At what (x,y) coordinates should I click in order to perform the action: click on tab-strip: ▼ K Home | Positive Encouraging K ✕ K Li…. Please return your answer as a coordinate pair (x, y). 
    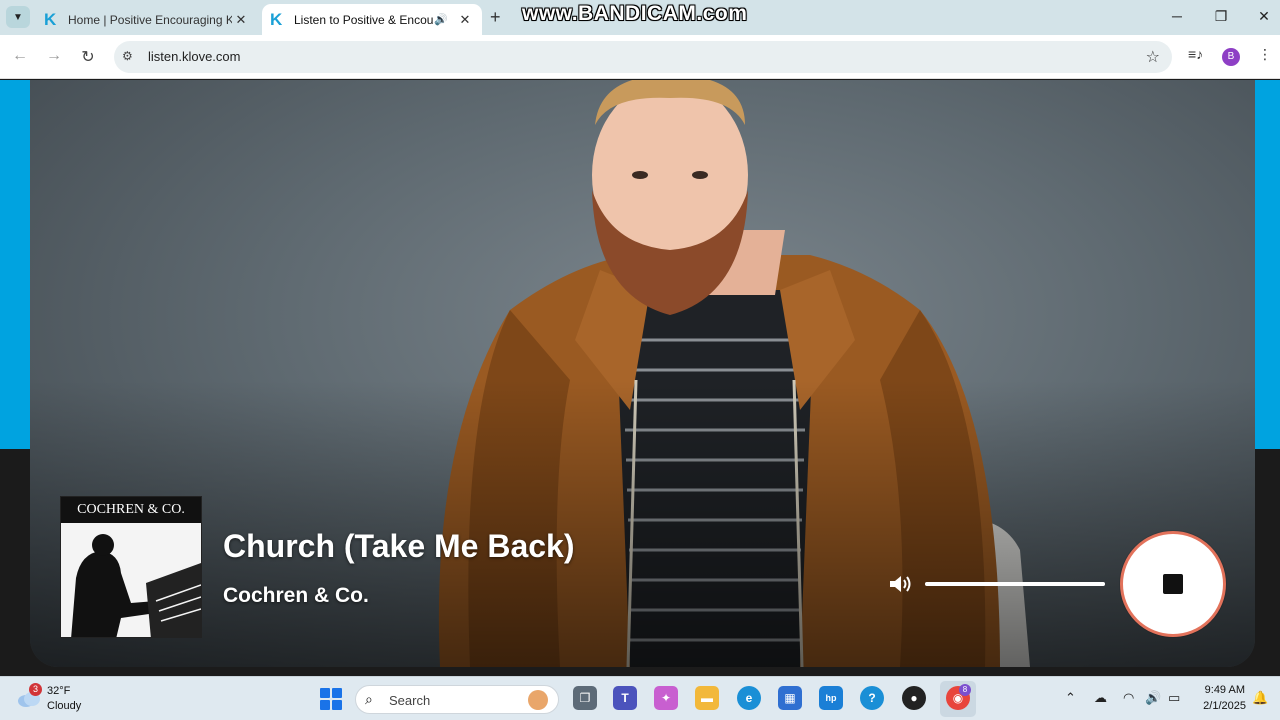
    Looking at the image, I should click on (640, 17).